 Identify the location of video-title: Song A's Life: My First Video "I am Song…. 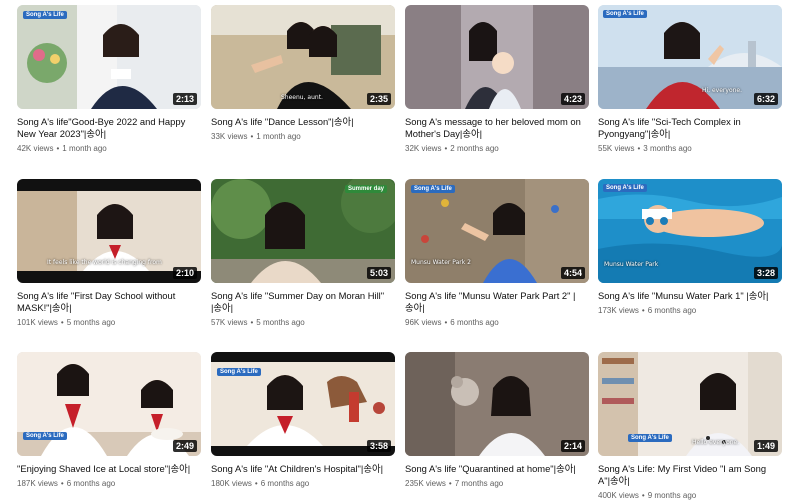
(687, 475).